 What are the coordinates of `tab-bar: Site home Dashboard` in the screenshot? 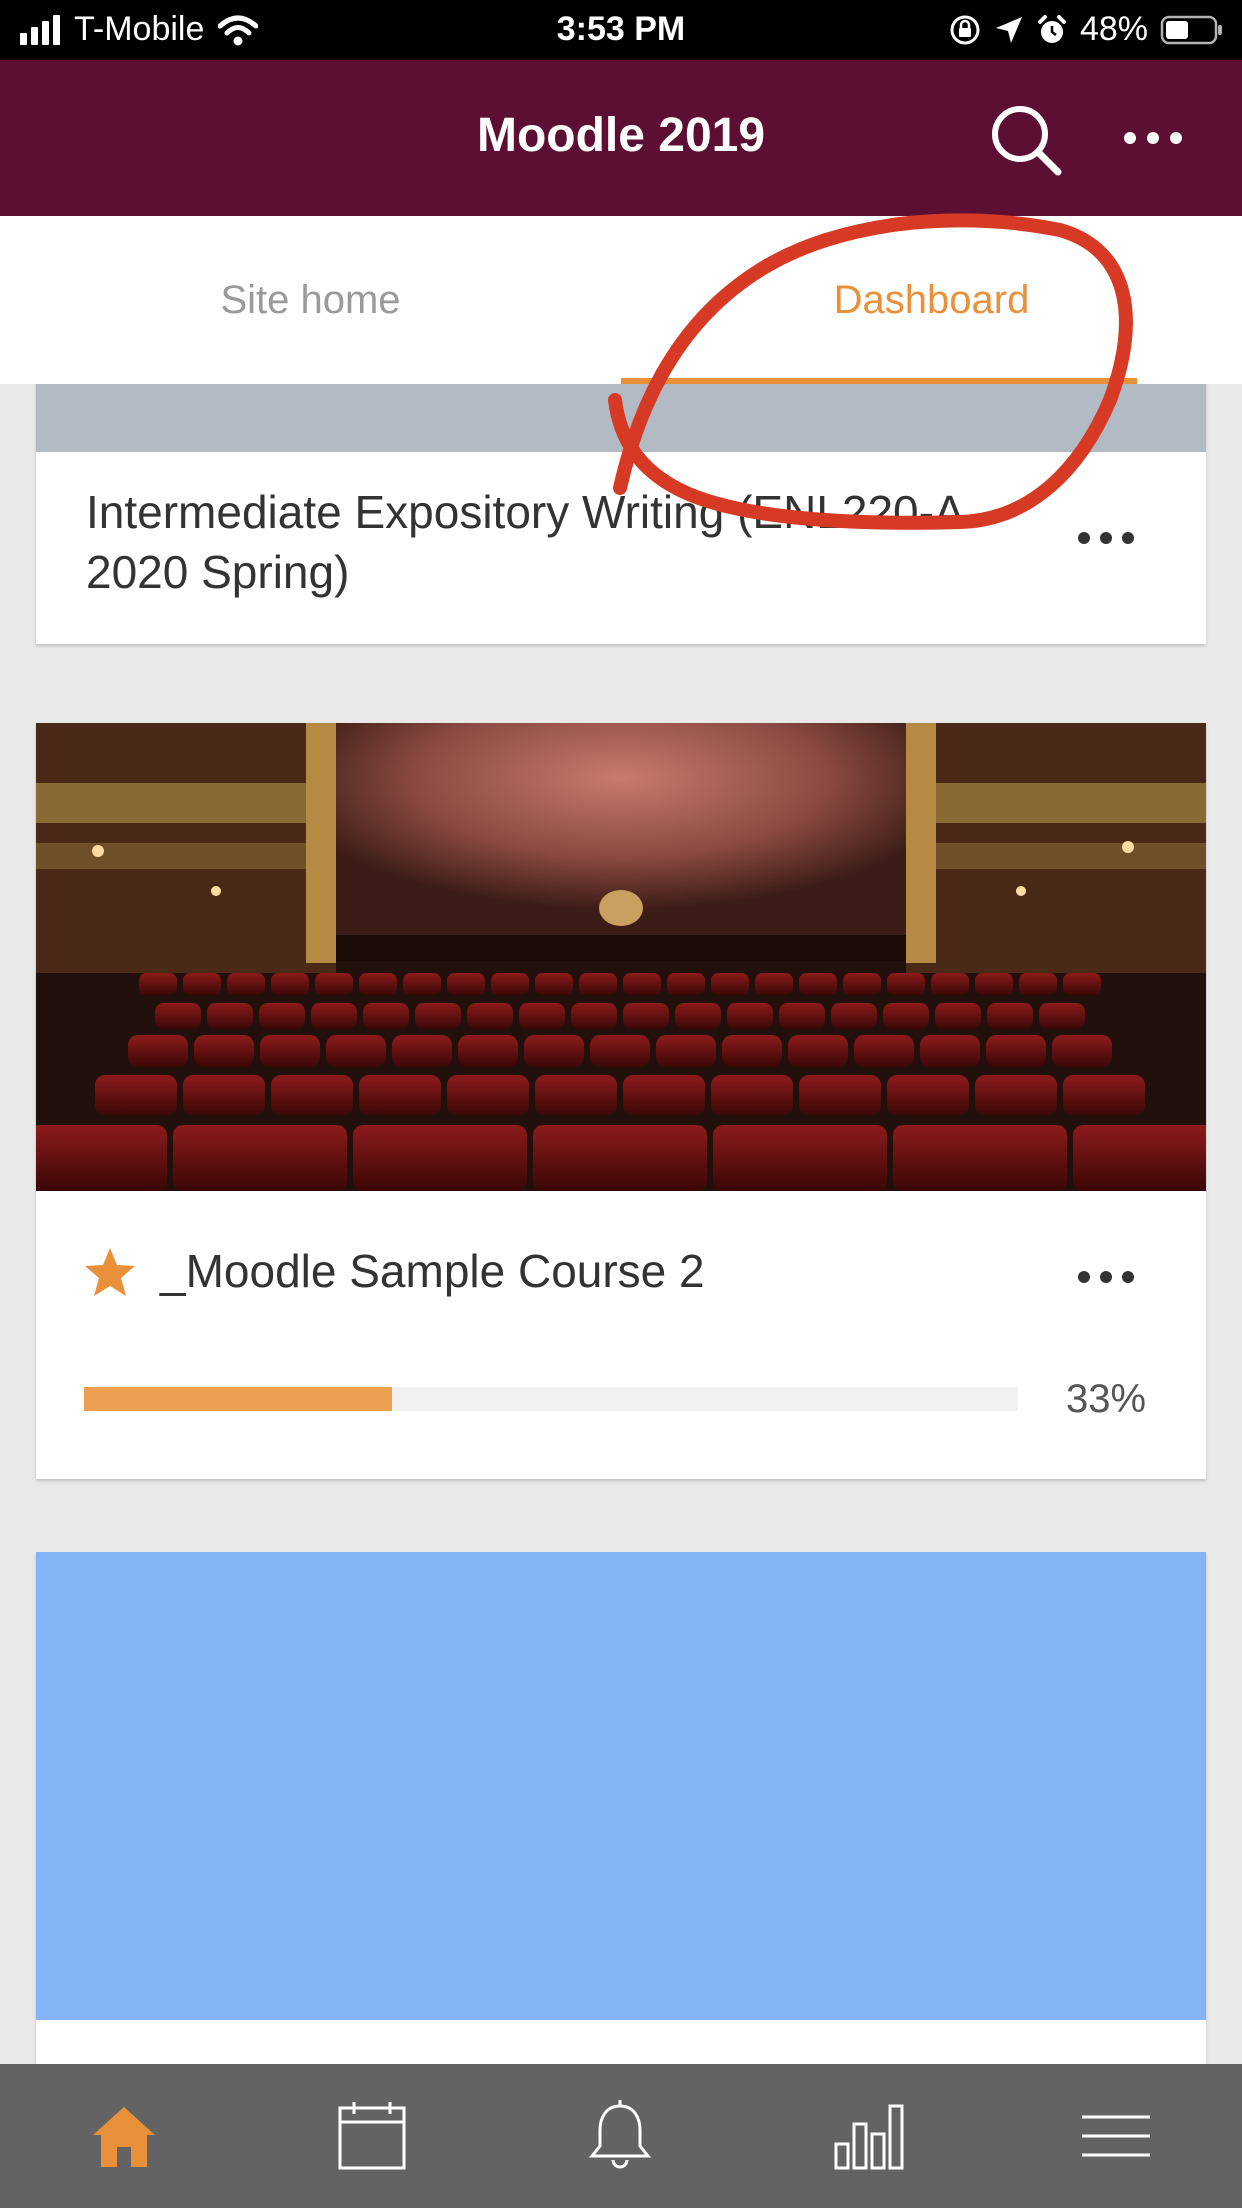 It's located at (621, 300).